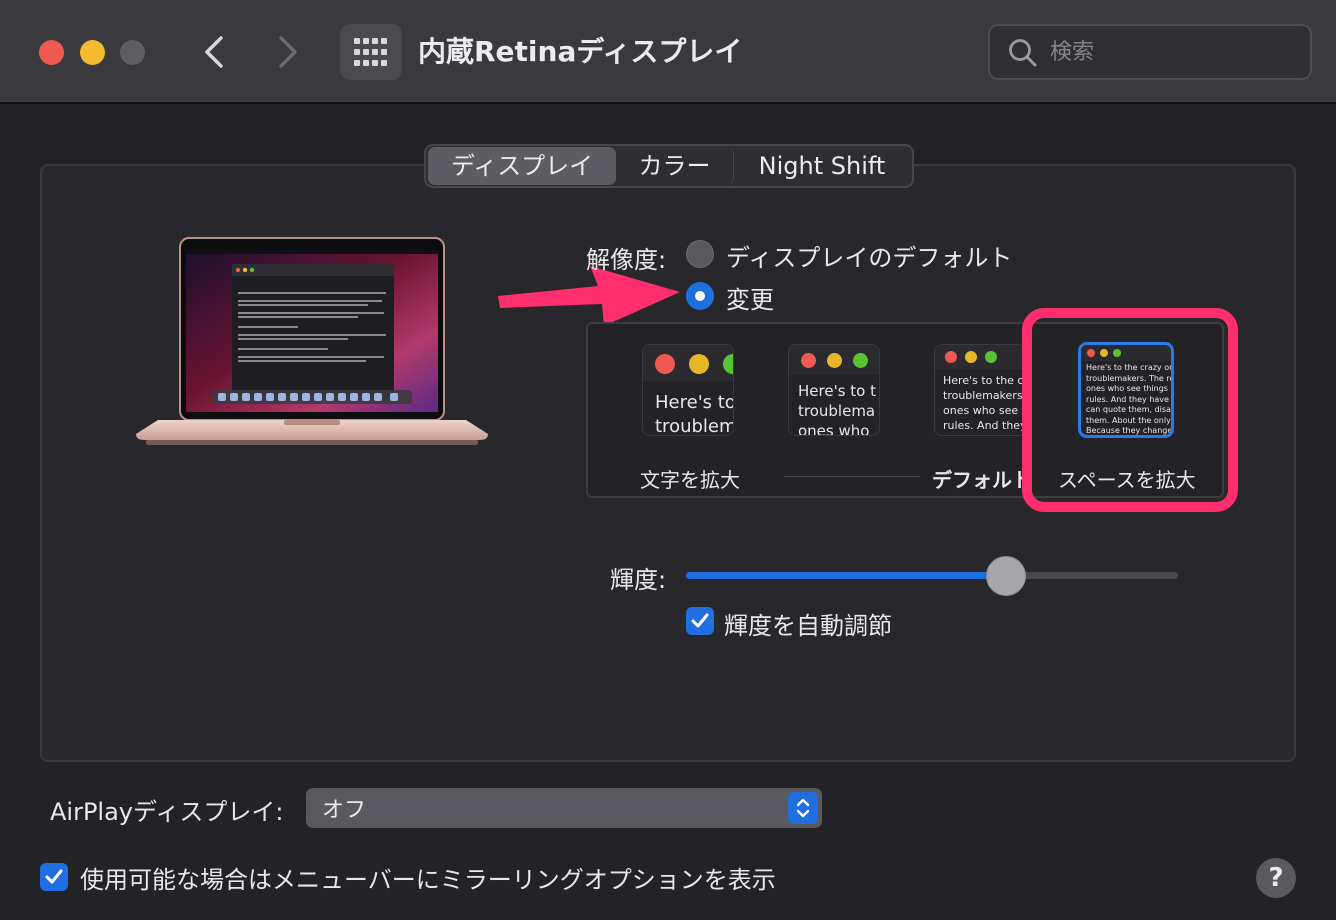 The width and height of the screenshot is (1336, 920). Describe the element at coordinates (750, 297) in the screenshot. I see `radio-scaled-label: 変更` at that location.